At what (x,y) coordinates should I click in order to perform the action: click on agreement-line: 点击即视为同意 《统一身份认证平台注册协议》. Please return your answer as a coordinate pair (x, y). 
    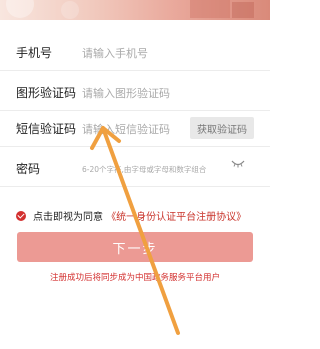
    Looking at the image, I should click on (131, 215).